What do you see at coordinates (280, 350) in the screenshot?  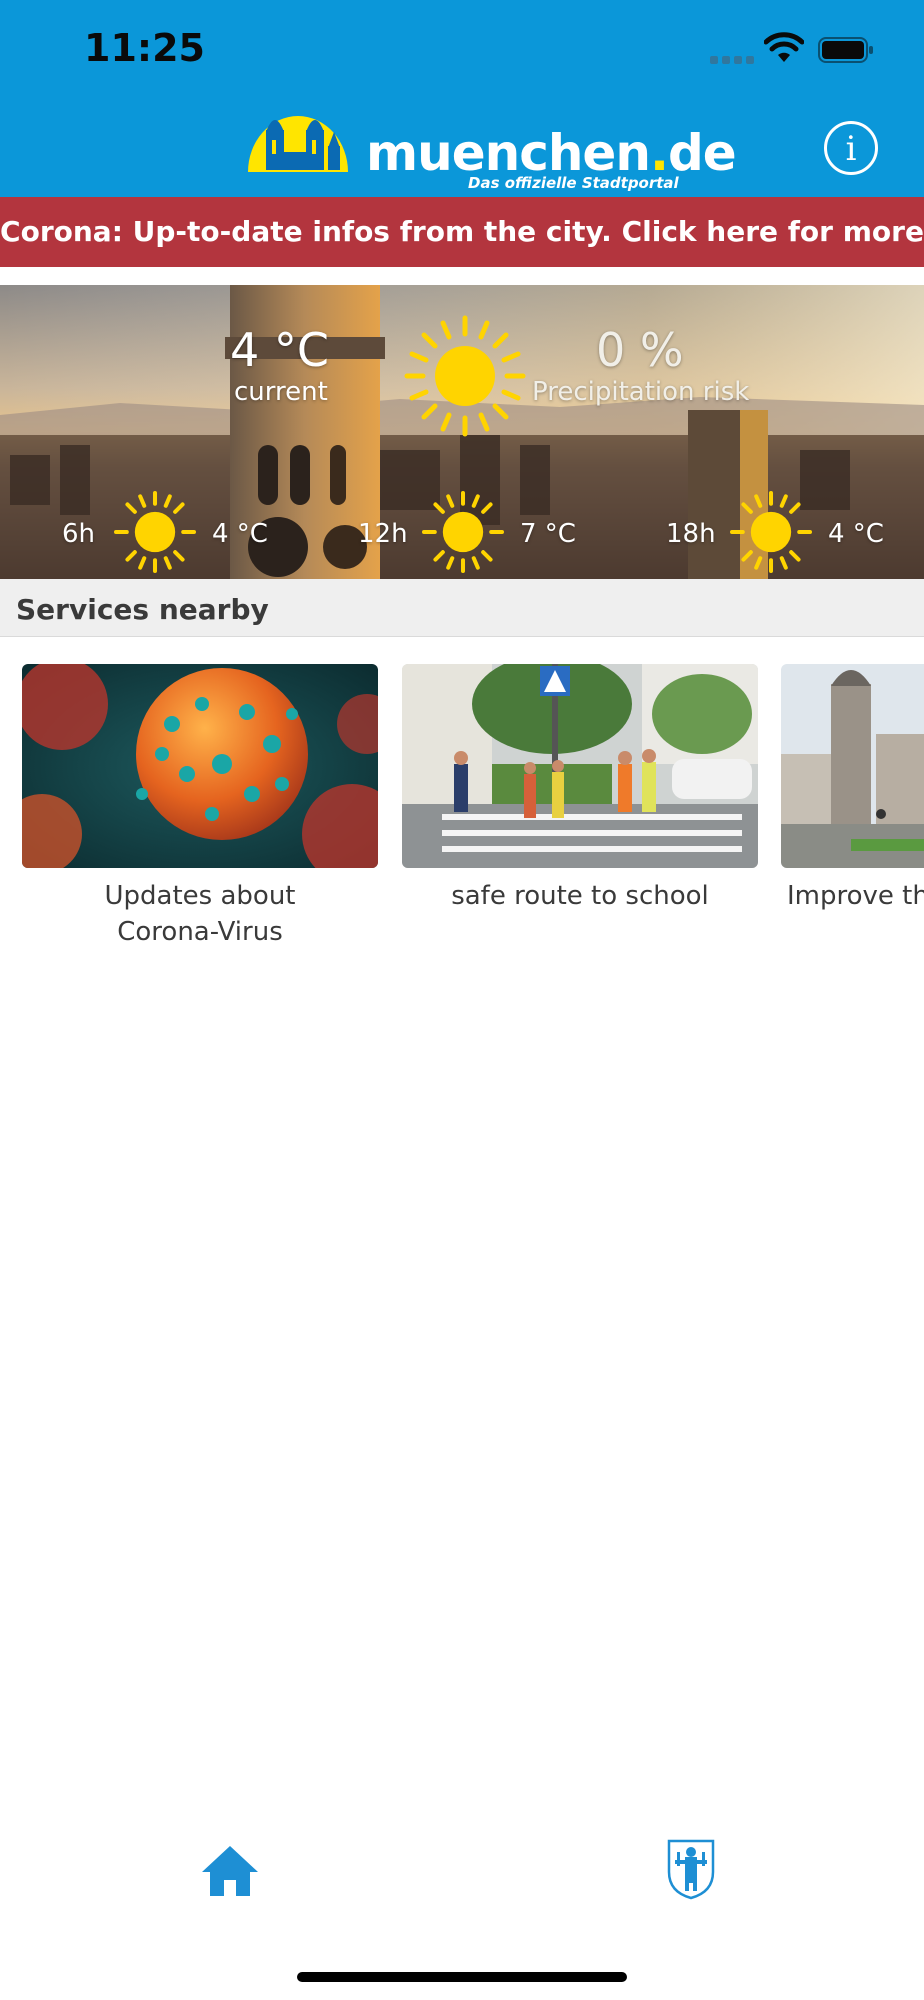 I see `current-temperature: 4 °C` at bounding box center [280, 350].